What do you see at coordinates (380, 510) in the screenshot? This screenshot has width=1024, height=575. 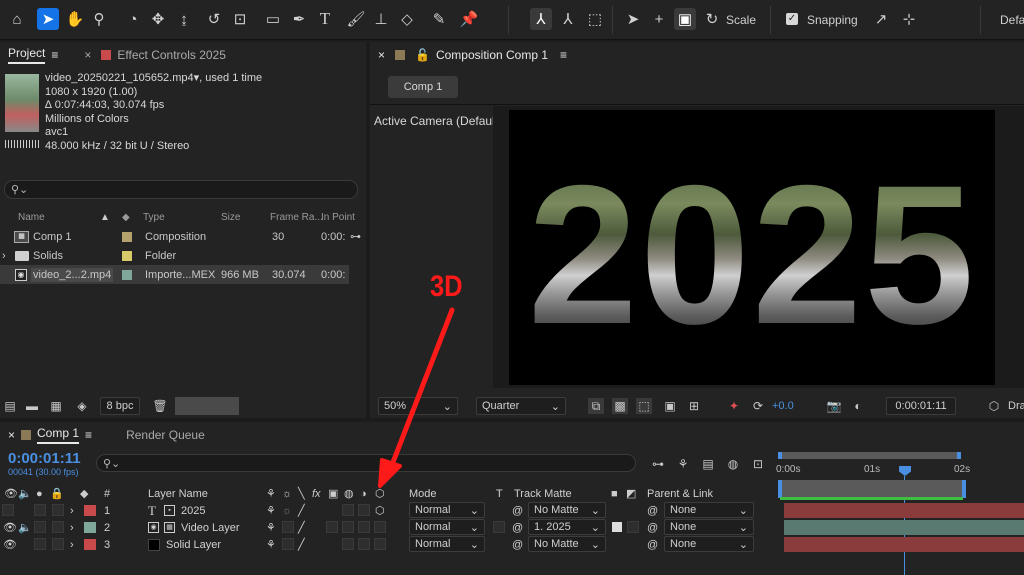 I see `3d-layer-switch-icon: ⬡` at bounding box center [380, 510].